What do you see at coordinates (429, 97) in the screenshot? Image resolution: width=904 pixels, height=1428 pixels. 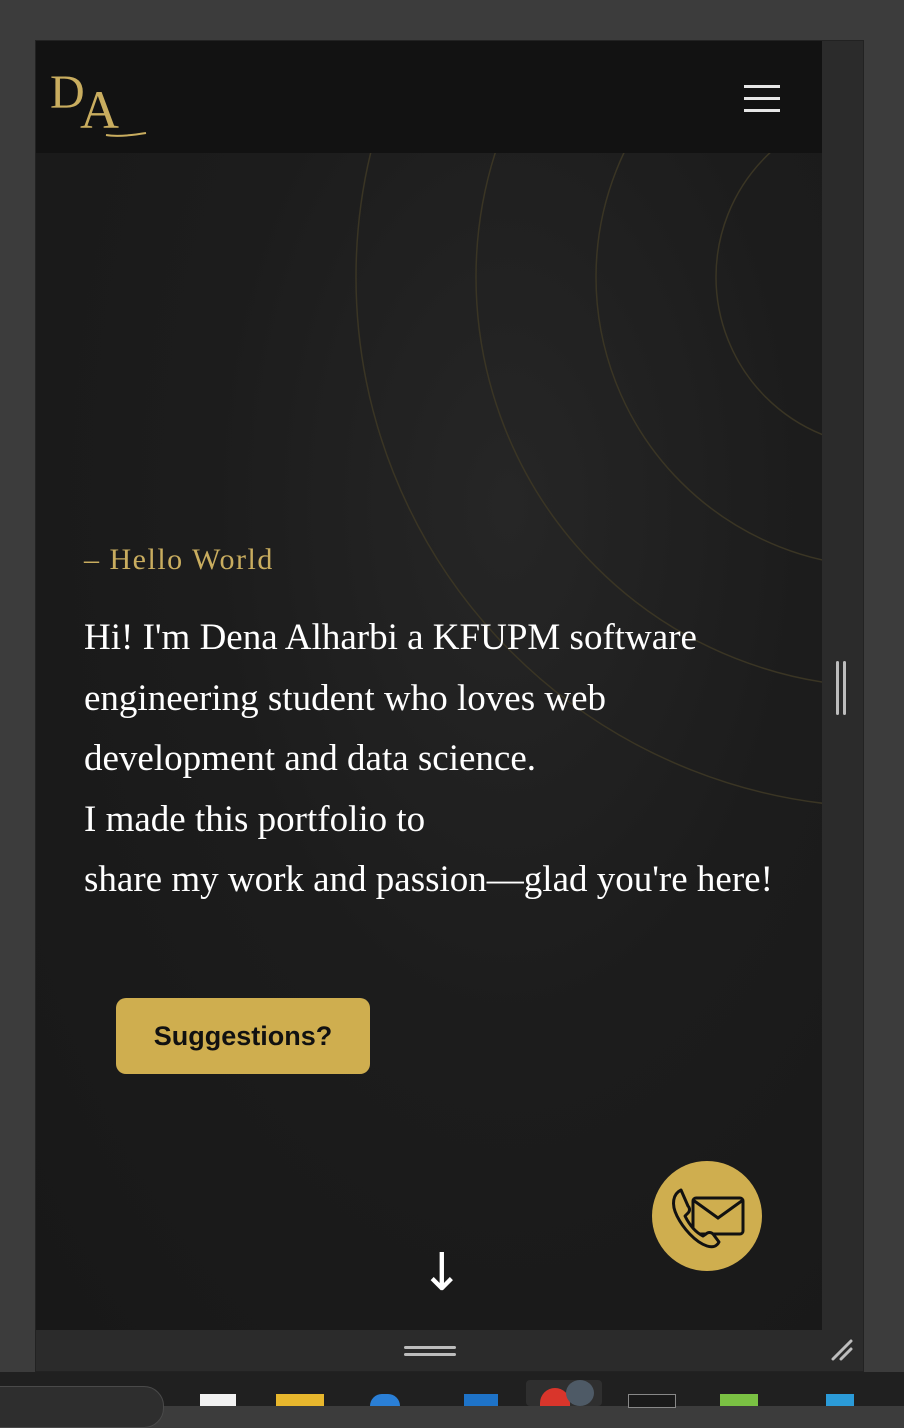 I see `navbar: D A` at bounding box center [429, 97].